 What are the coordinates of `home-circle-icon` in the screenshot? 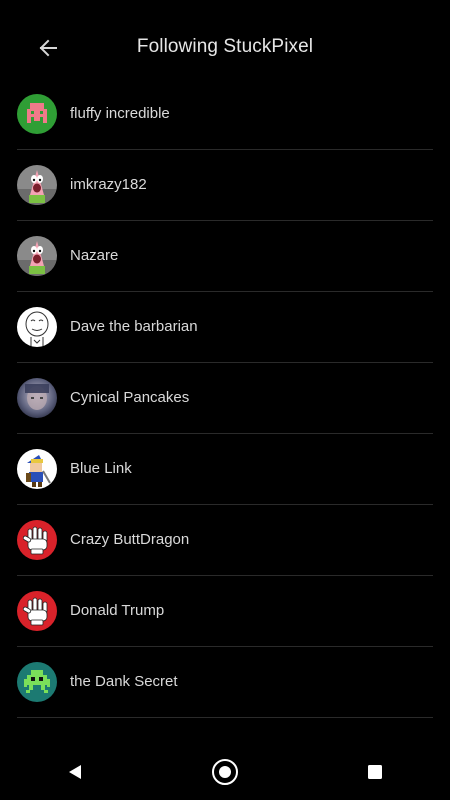 It's located at (225, 772).